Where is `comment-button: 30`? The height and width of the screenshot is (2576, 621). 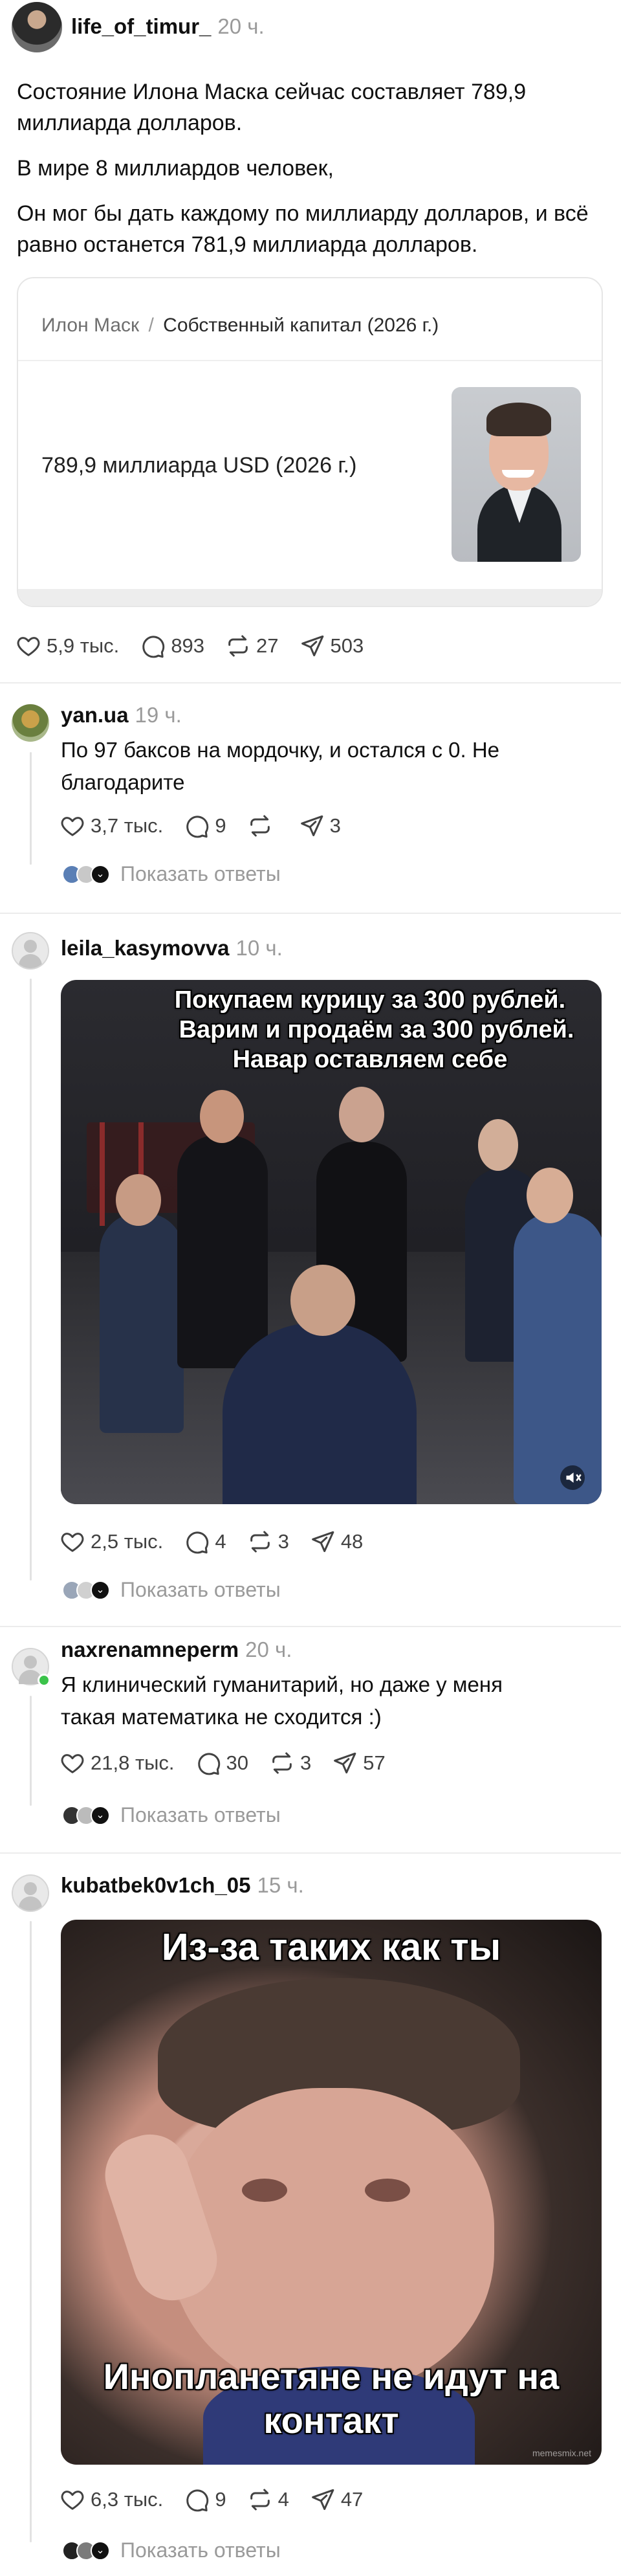
comment-button: 30 is located at coordinates (221, 1763).